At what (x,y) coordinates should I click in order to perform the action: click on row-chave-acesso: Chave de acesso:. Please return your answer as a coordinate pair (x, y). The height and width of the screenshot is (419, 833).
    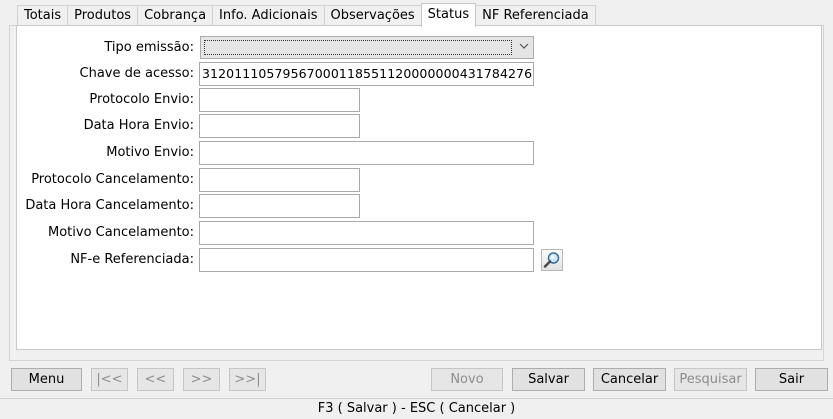
    Looking at the image, I should click on (97, 74).